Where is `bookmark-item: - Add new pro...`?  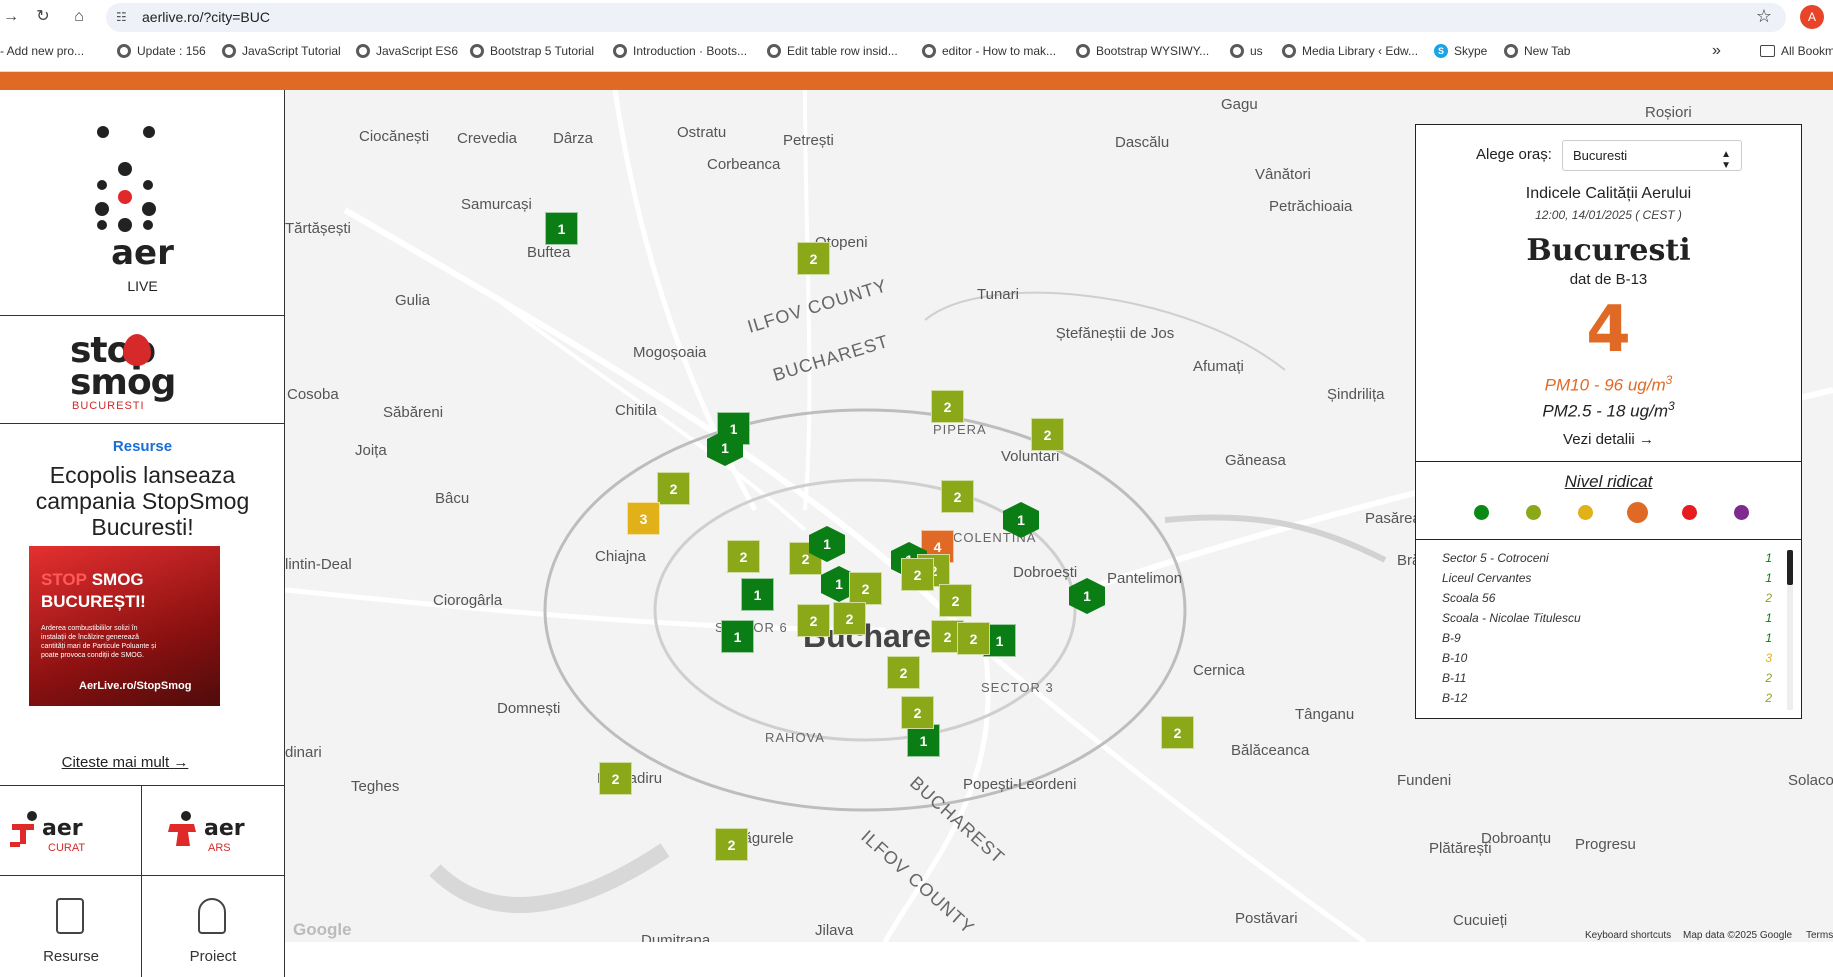 bookmark-item: - Add new pro... is located at coordinates (42, 51).